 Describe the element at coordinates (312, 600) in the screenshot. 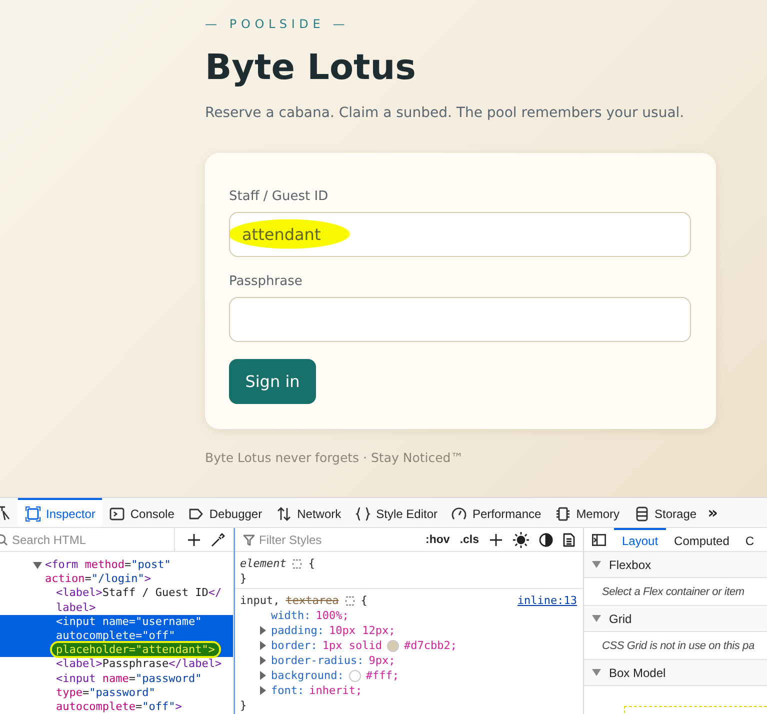

I see `css-selector: textarea` at that location.